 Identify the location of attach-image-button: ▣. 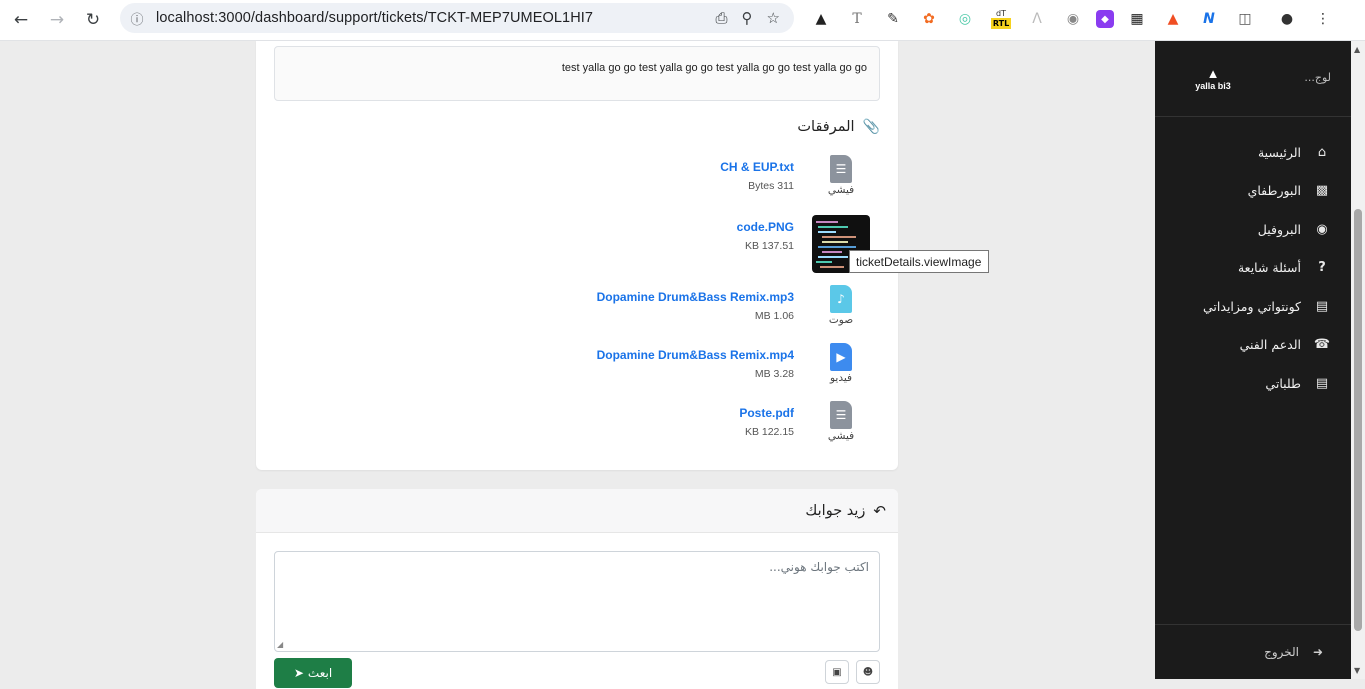
(837, 672).